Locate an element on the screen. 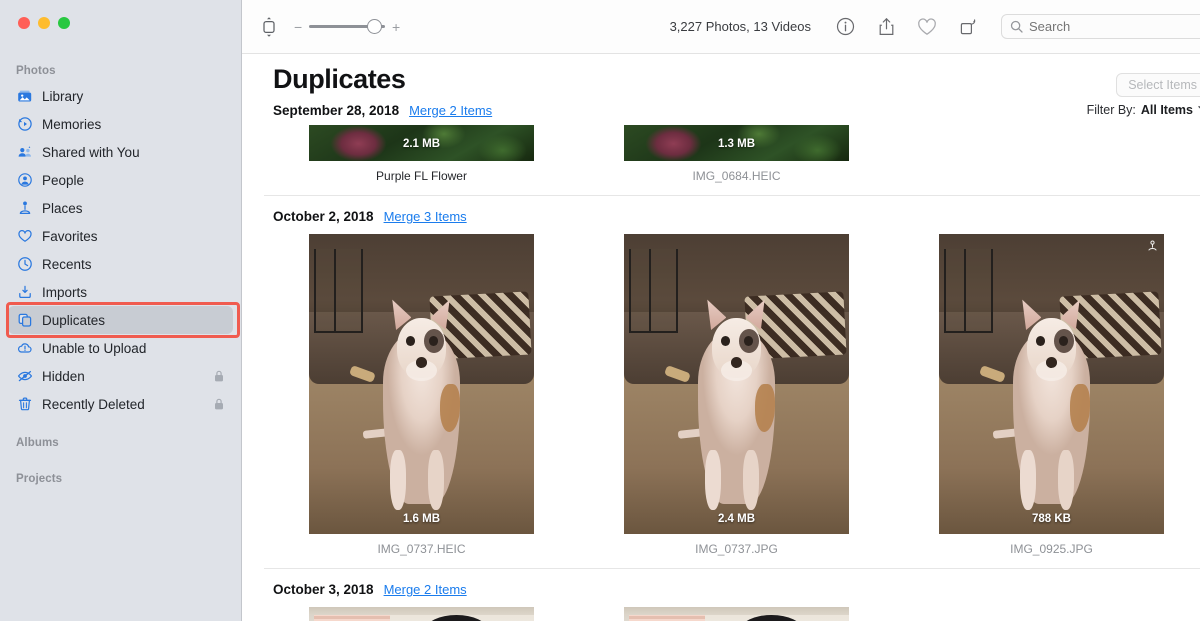 The height and width of the screenshot is (621, 1200). photo-caption: Purple FL Flower is located at coordinates (421, 176).